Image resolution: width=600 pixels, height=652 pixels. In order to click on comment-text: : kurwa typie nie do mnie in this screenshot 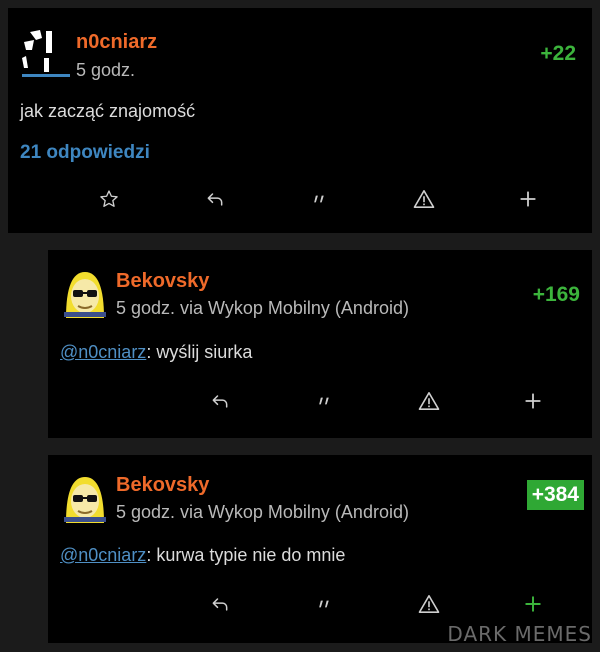, I will do `click(246, 555)`.